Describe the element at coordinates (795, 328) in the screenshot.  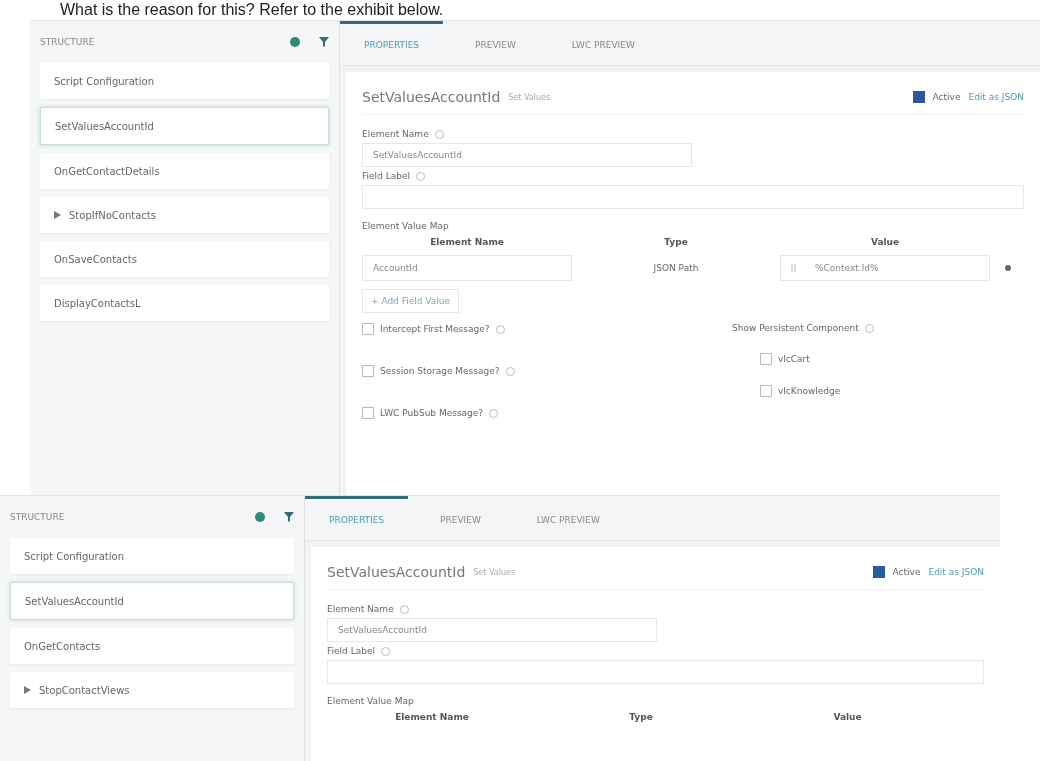
I see `persistent-component-label: Show Persistent Component` at that location.